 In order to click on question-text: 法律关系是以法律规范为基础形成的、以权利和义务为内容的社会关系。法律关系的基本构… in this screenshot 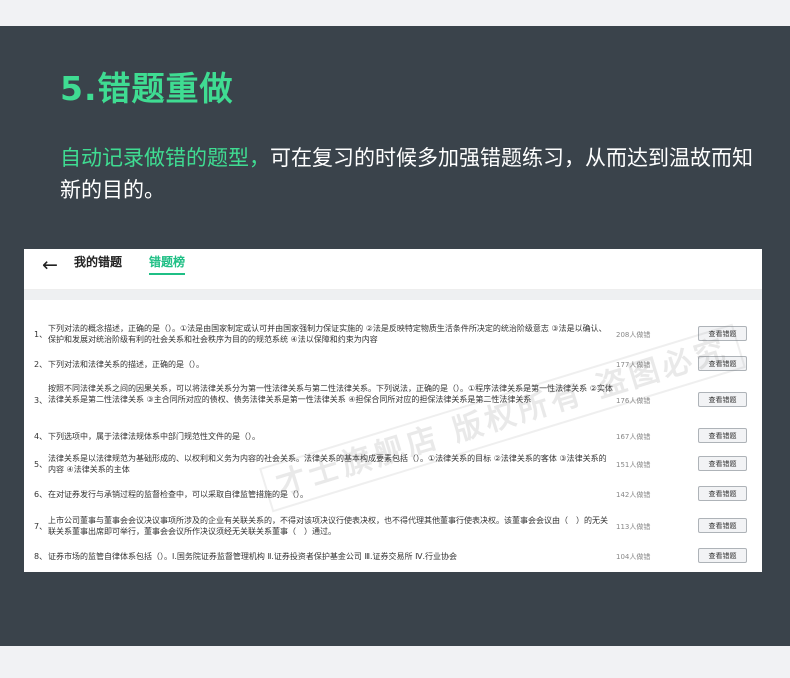, I will do `click(327, 464)`.